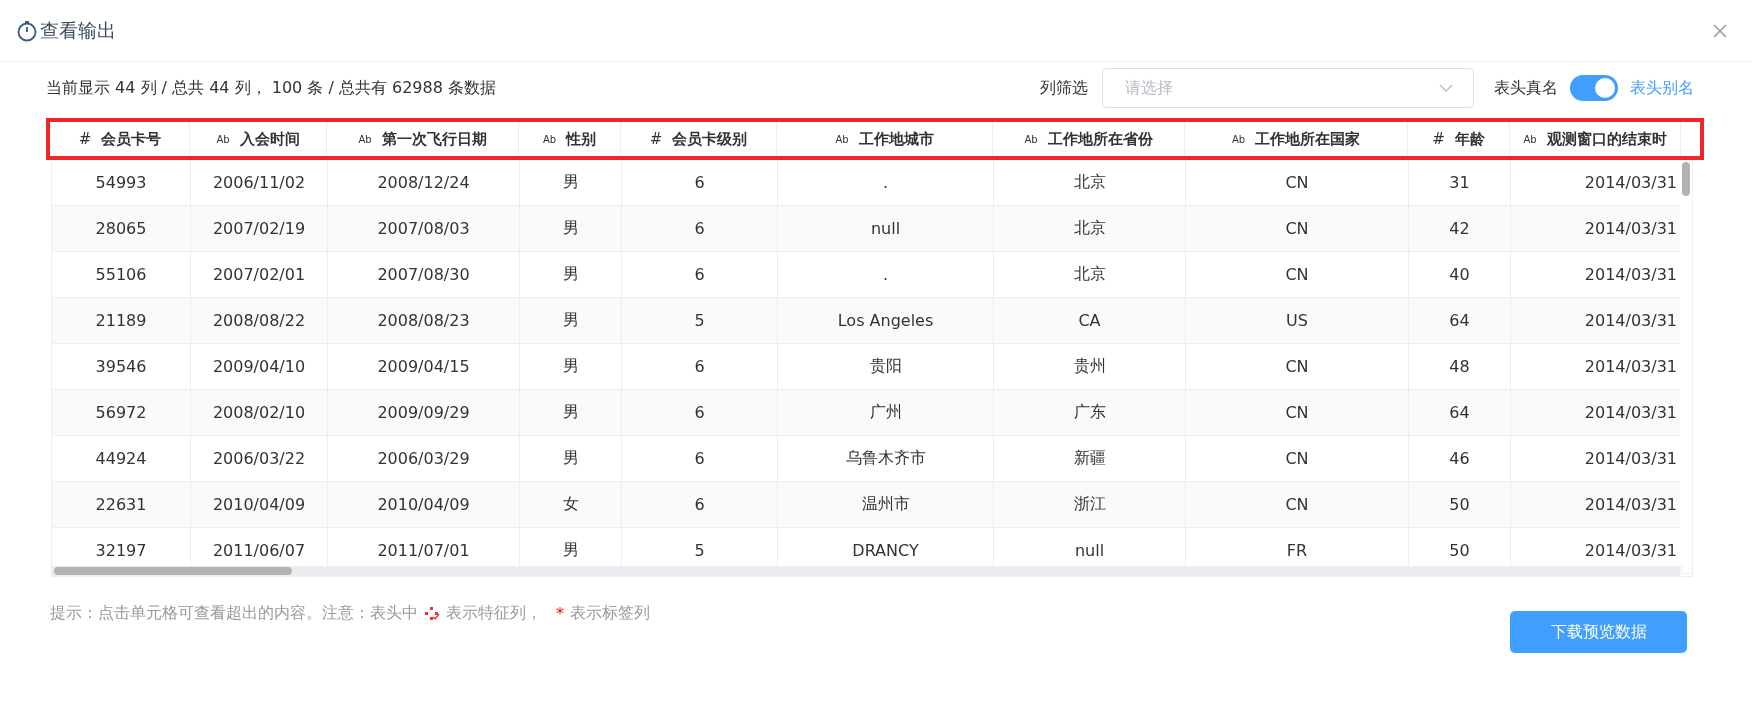  What do you see at coordinates (121, 182) in the screenshot?
I see `table-cell: 54993` at bounding box center [121, 182].